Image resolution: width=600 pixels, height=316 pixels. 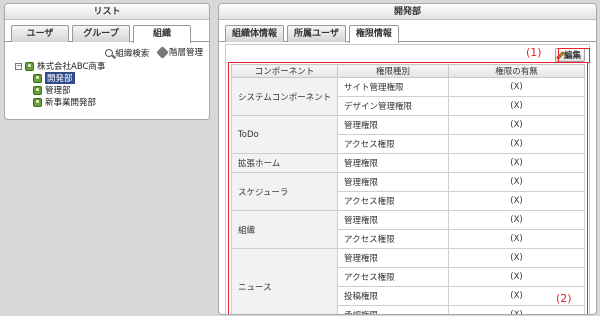 I want to click on table-row: スケジューラ 管理権限 (X), so click(x=408, y=191).